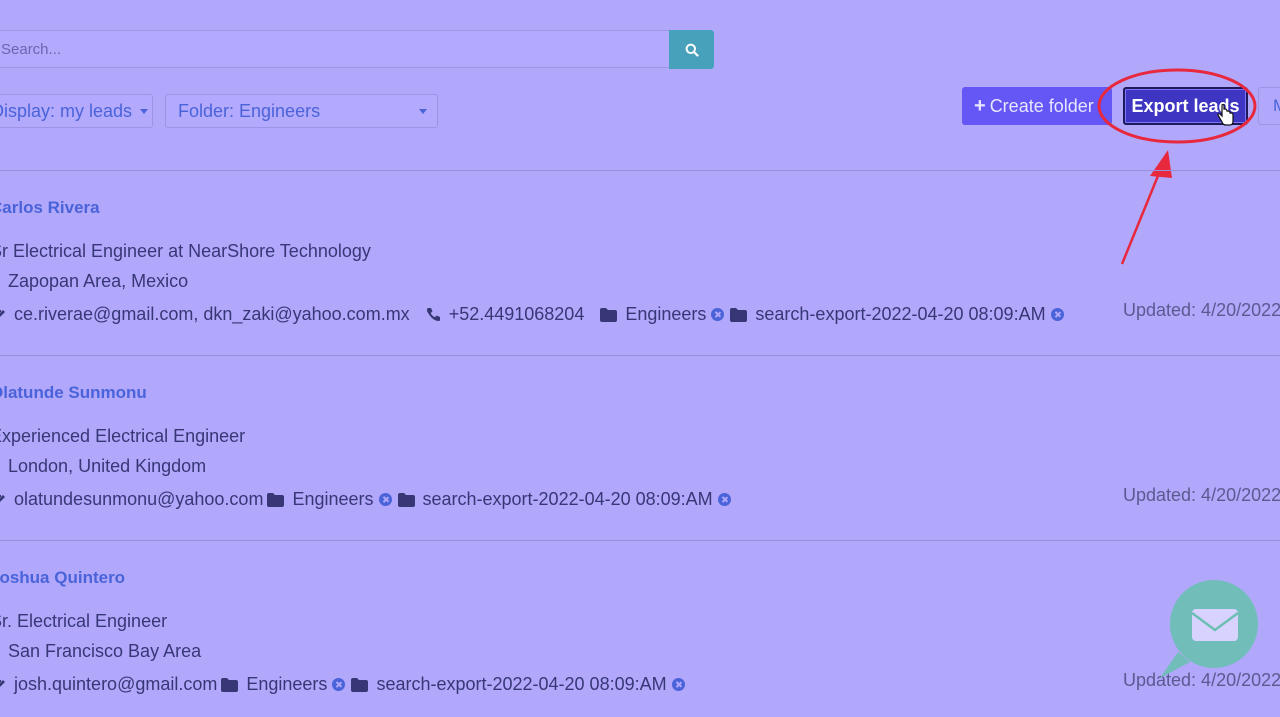 The width and height of the screenshot is (1280, 717). What do you see at coordinates (66, 110) in the screenshot?
I see `display-dropdown-label: Display: my leads` at bounding box center [66, 110].